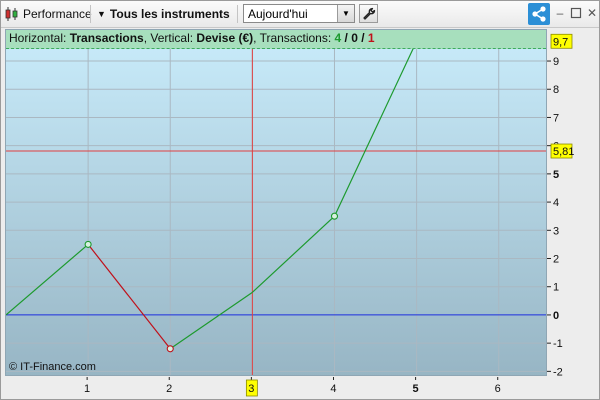 The width and height of the screenshot is (600, 400). I want to click on last-value-label: 9,7, so click(560, 42).